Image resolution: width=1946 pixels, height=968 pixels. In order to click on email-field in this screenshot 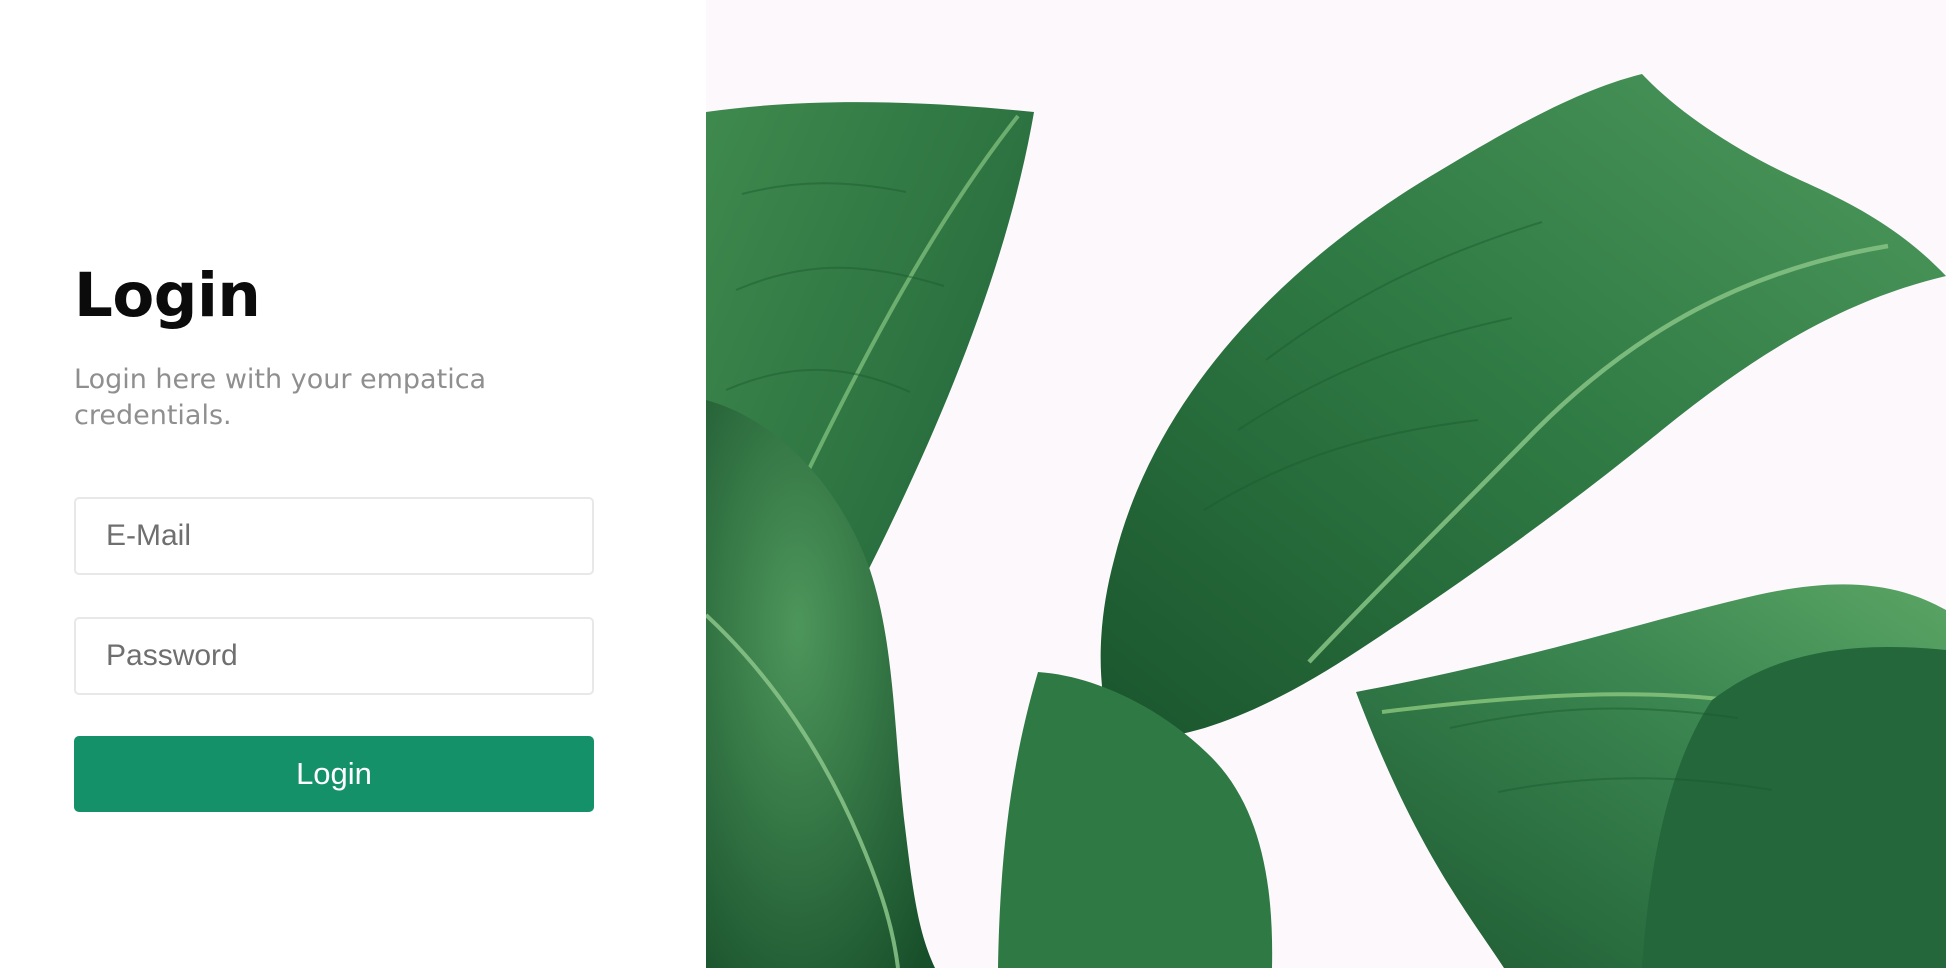, I will do `click(334, 536)`.